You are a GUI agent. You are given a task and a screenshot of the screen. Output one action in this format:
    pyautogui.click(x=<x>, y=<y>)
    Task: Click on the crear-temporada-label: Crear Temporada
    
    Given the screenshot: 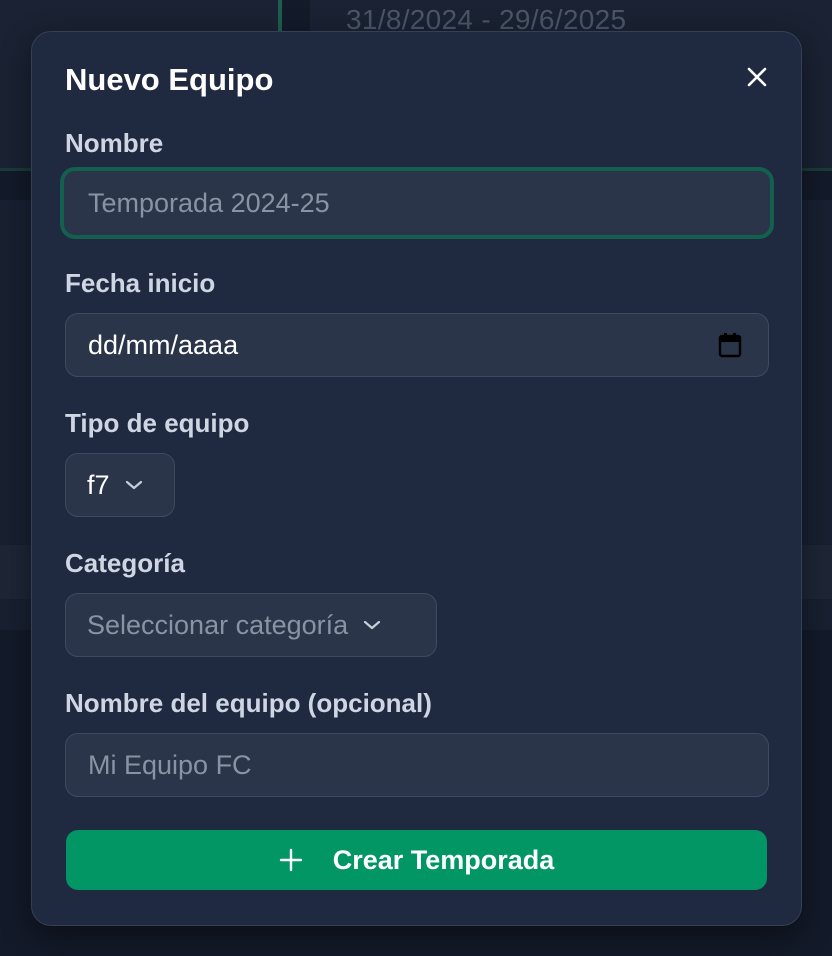 What is the action you would take?
    pyautogui.click(x=443, y=859)
    